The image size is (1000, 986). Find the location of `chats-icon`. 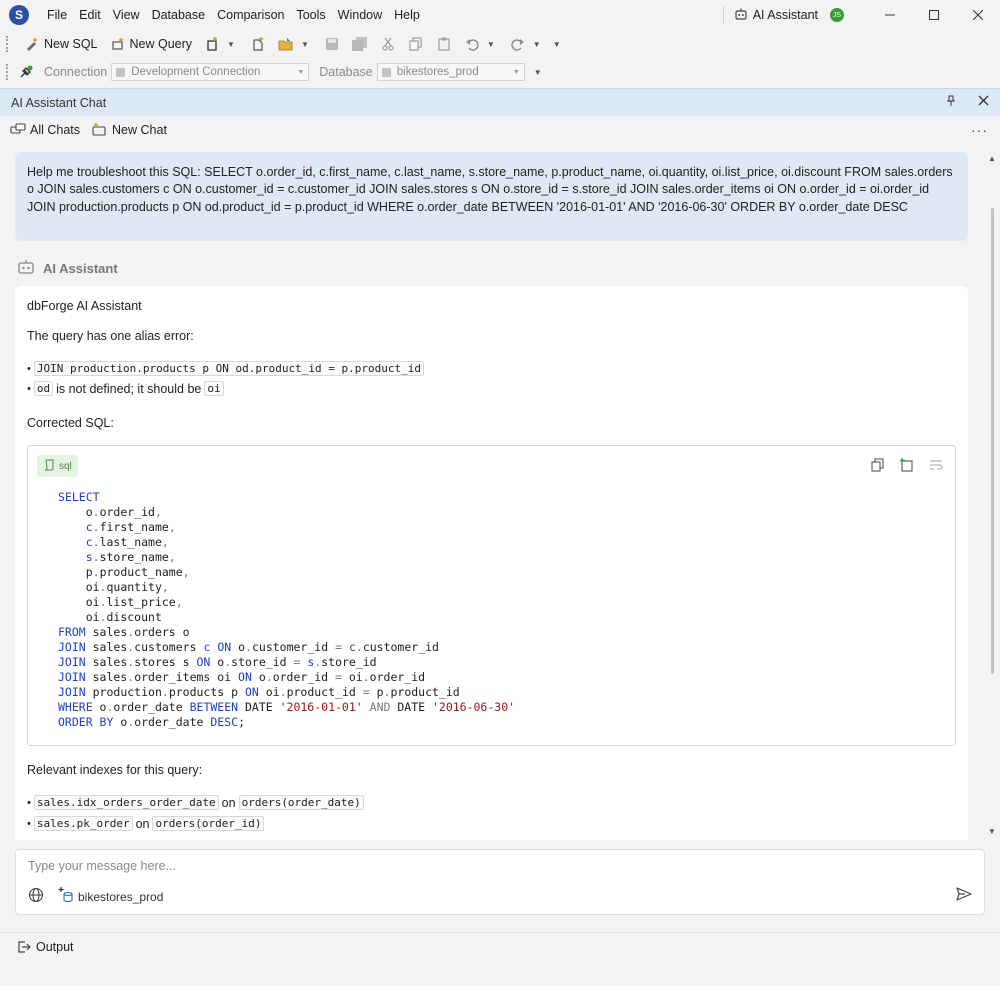

chats-icon is located at coordinates (18, 130).